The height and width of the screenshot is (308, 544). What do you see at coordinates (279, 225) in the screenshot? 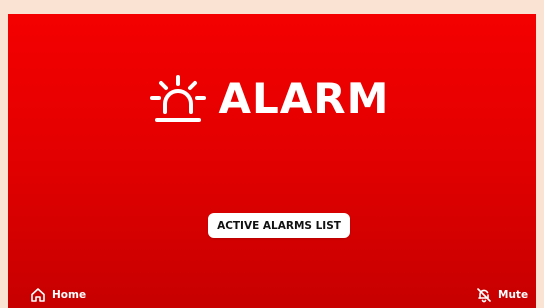
I see `active-alarms-list-button: ACTIVE ALARMS LIST` at bounding box center [279, 225].